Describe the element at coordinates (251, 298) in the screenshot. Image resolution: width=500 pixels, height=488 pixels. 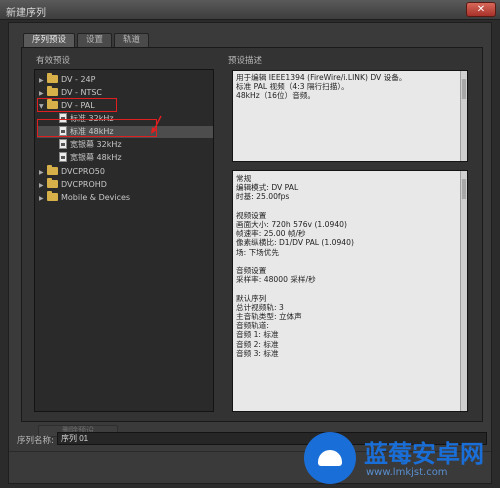
I see `details-line: 默认序列` at that location.